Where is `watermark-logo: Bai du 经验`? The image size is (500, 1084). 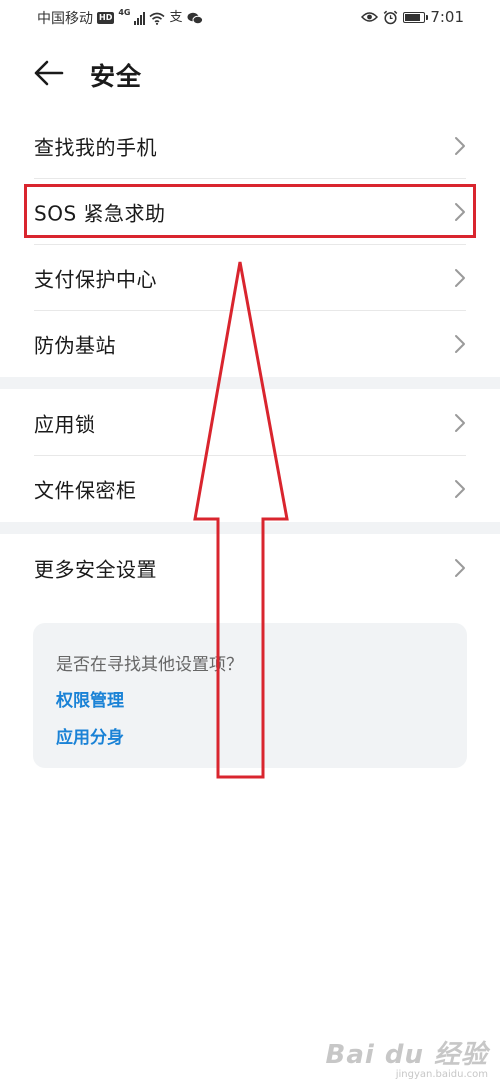 watermark-logo: Bai du 经验 is located at coordinates (406, 1055).